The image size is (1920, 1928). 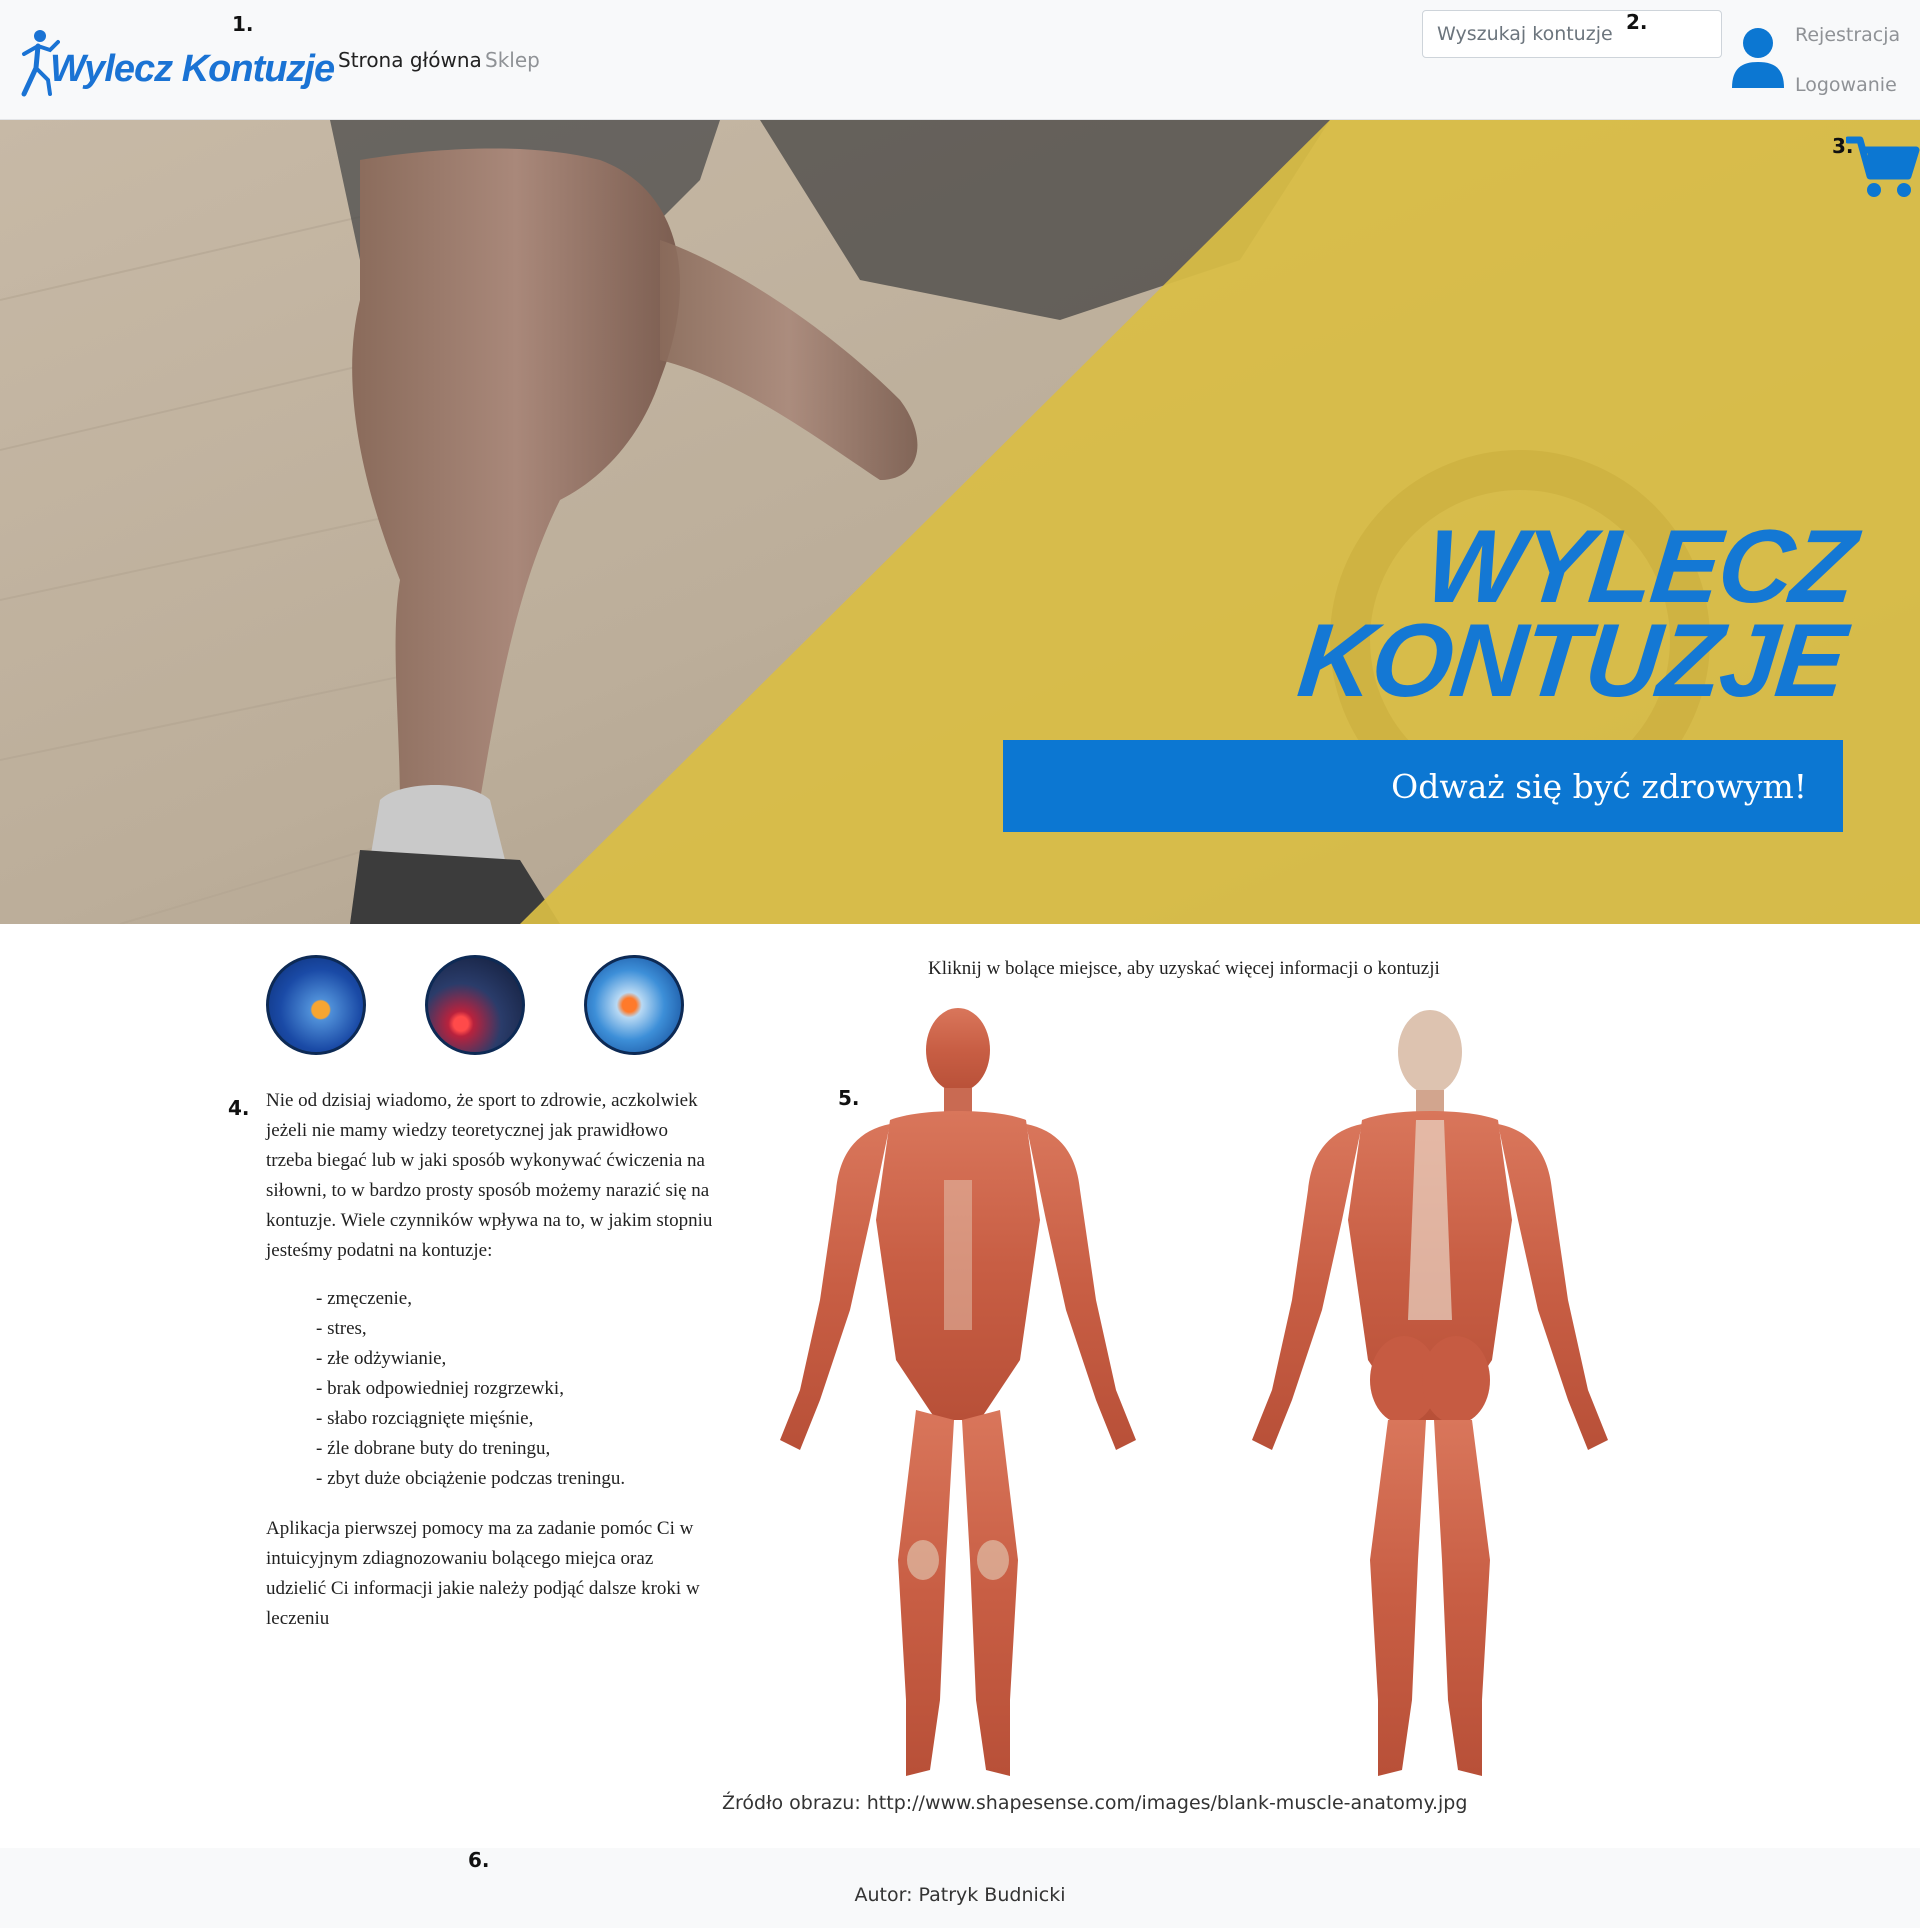 I want to click on back-injury-icon, so click(x=475, y=1005).